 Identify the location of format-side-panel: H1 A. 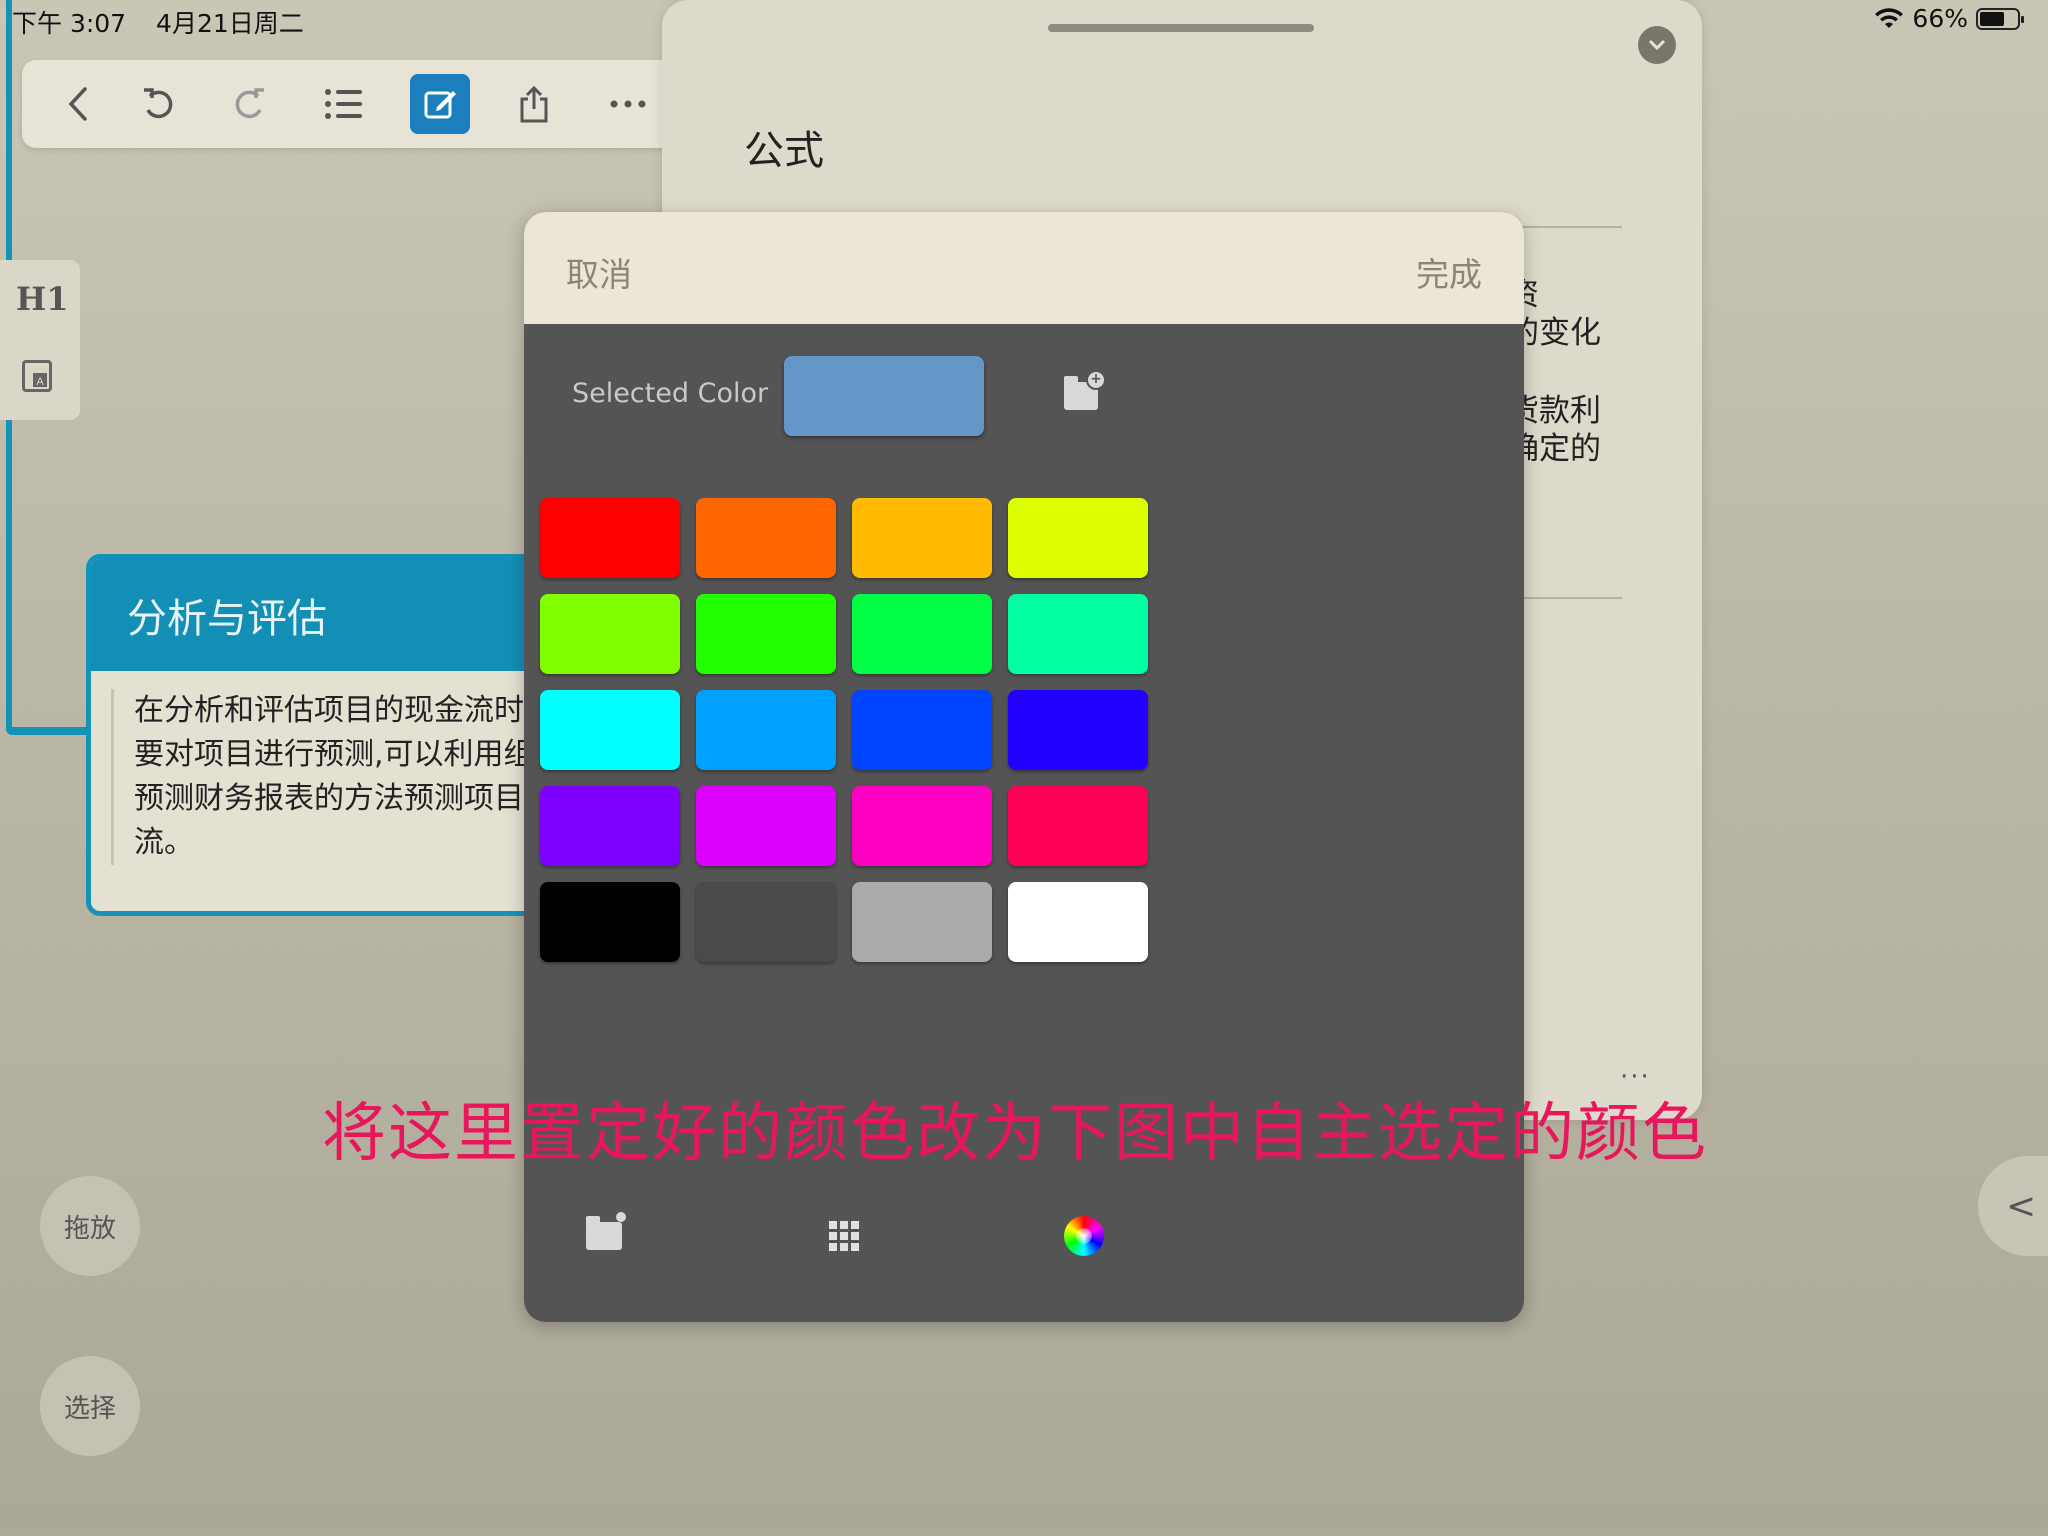
(40, 340).